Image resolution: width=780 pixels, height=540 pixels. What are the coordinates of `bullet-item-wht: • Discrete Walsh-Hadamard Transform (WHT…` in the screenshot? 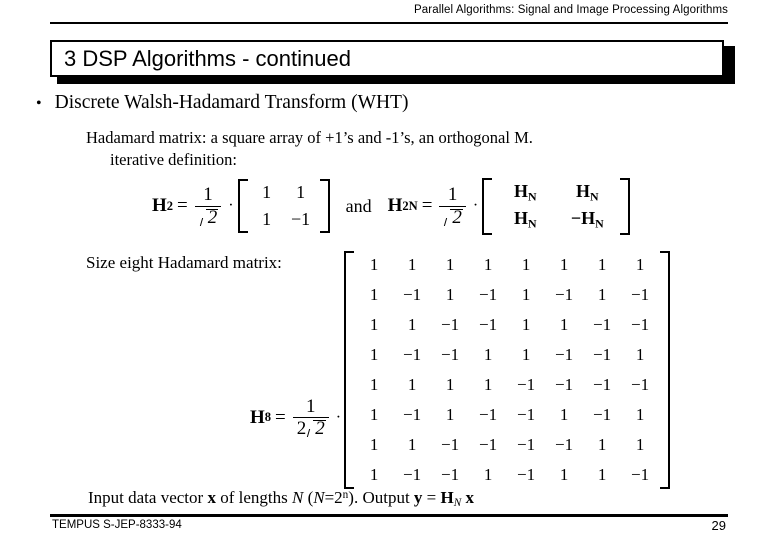 It's located at (222, 103).